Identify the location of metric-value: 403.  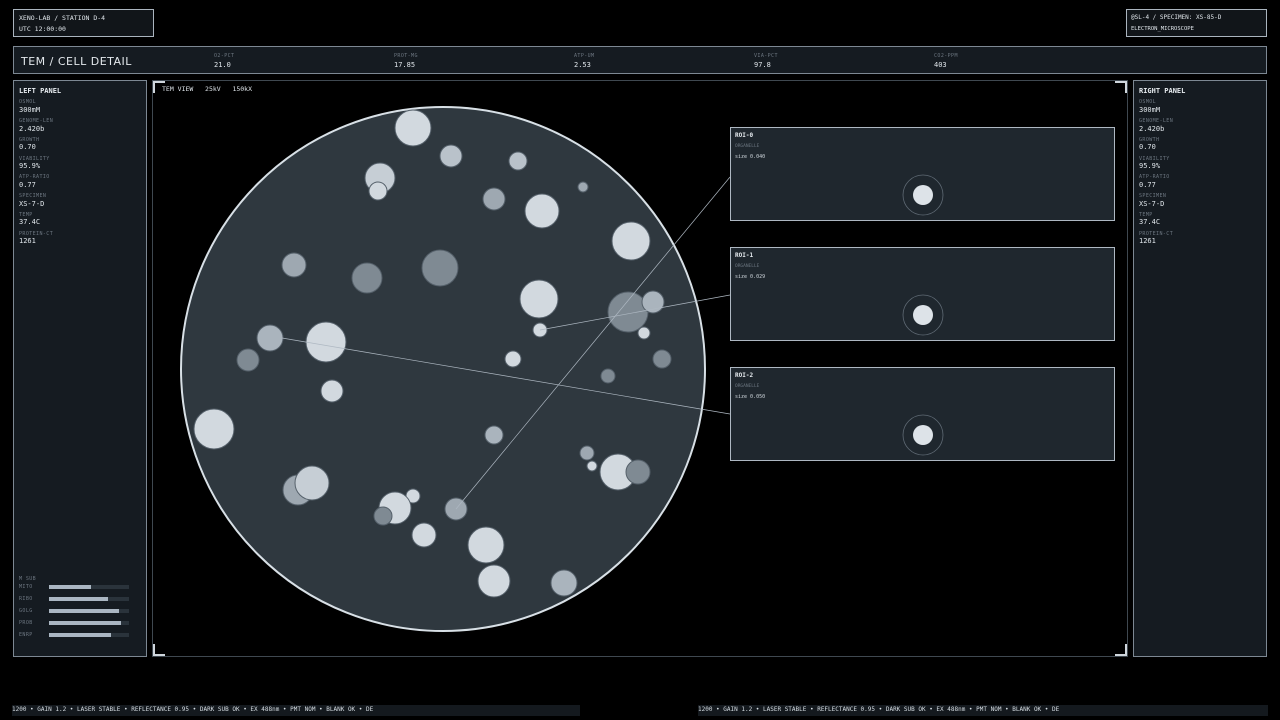
(940, 65).